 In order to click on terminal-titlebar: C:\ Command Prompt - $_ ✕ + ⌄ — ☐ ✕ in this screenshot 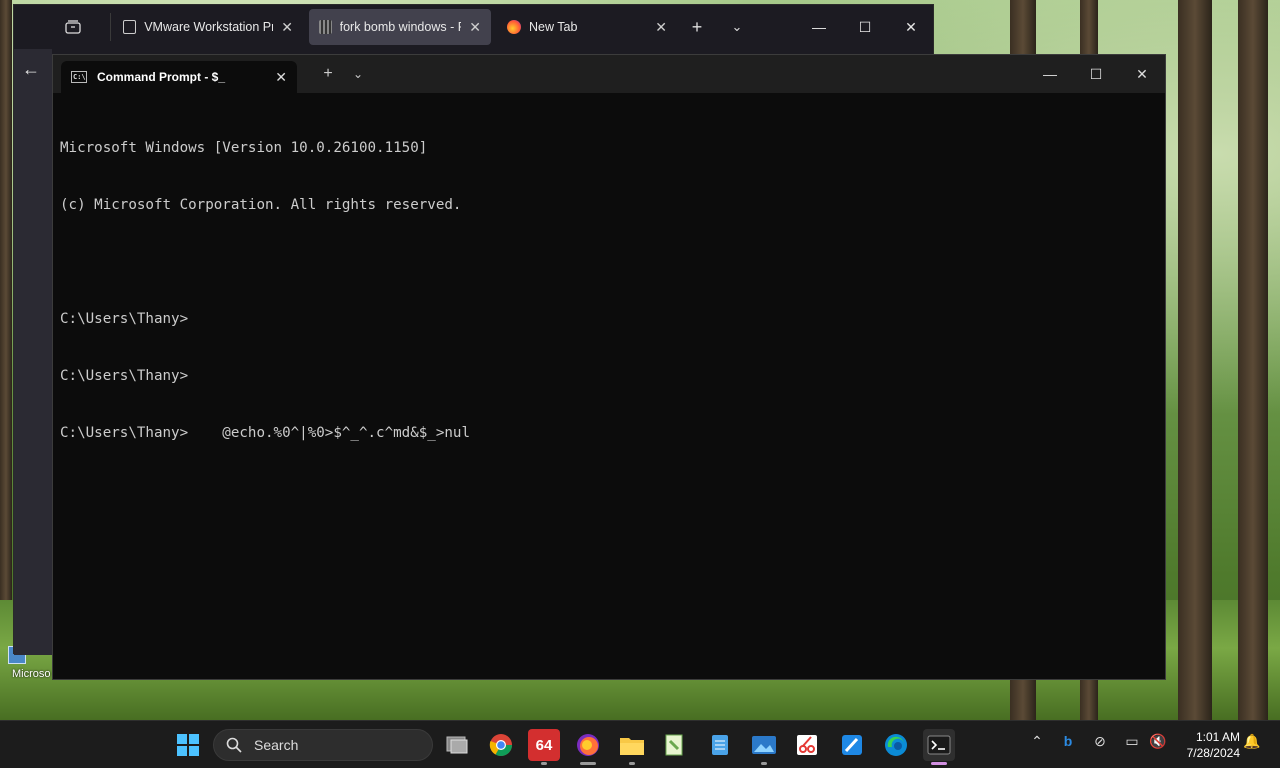, I will do `click(609, 74)`.